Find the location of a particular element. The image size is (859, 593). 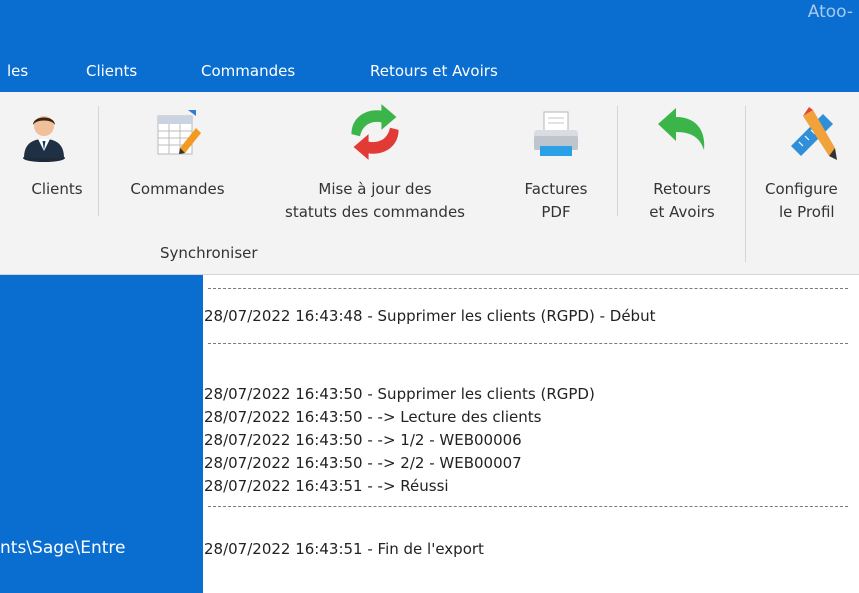

log-line: 28/07/2022 16:43:51 - Fin de l'export is located at coordinates (344, 549).